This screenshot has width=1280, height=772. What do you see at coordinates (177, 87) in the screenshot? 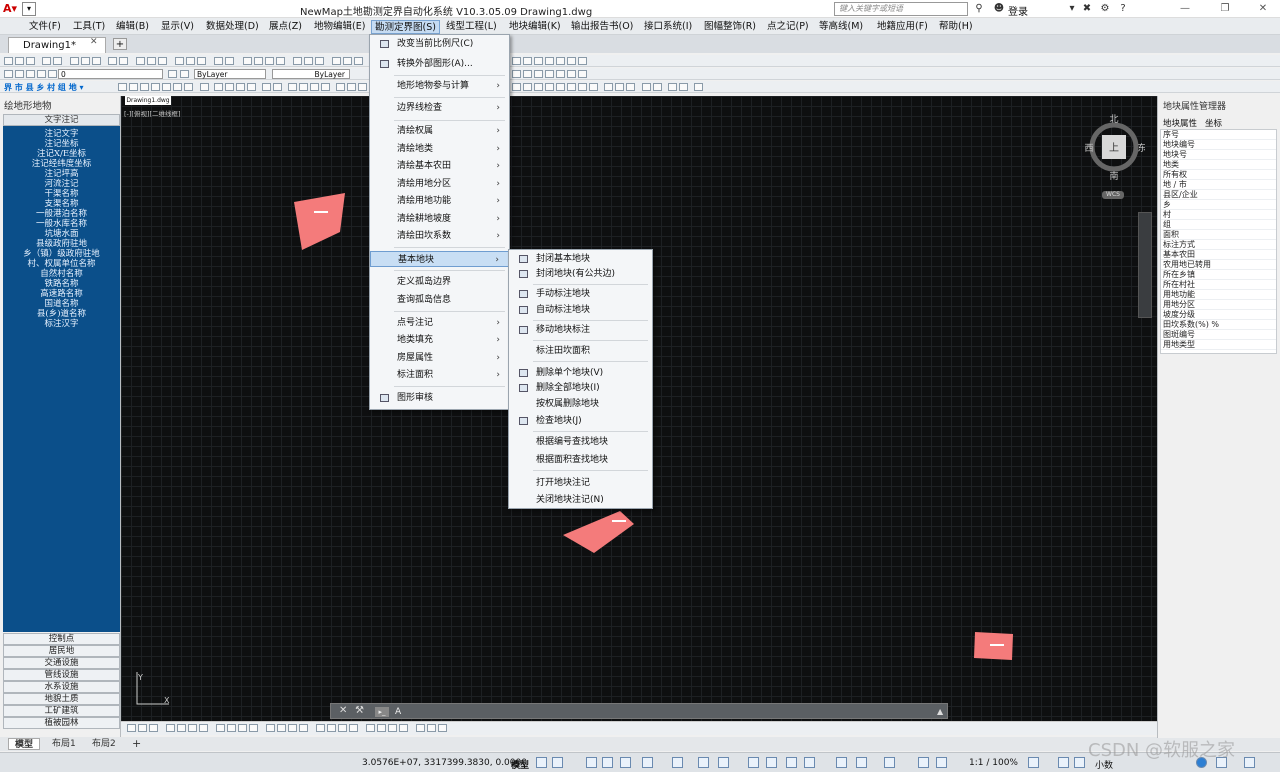
I see `survey-tool-6-icon` at bounding box center [177, 87].